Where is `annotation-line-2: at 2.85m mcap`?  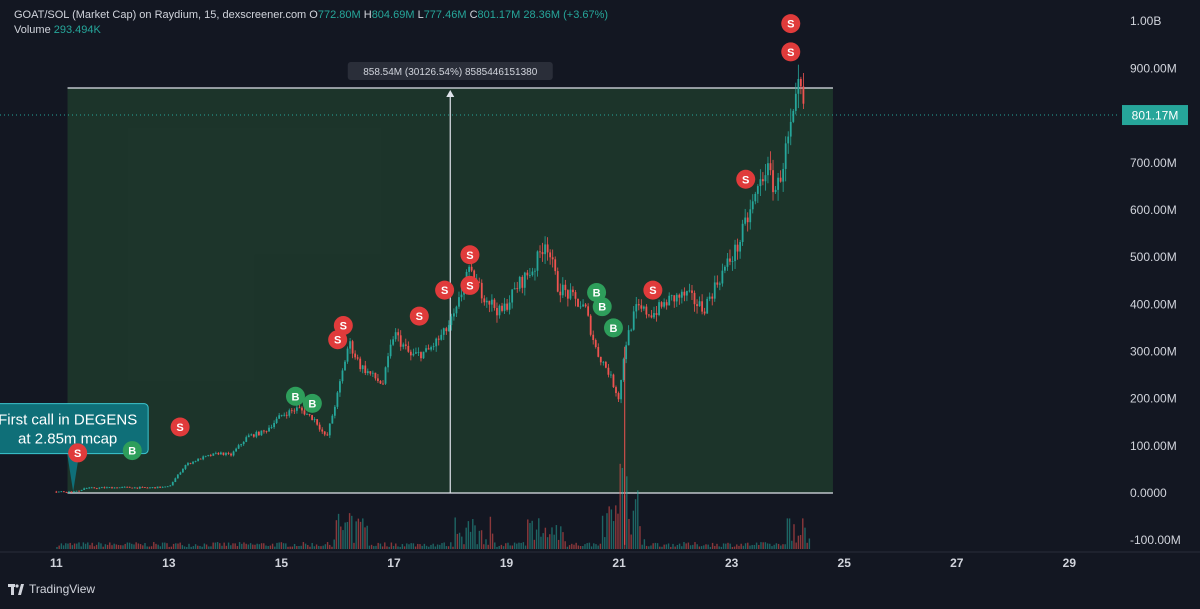
annotation-line-2: at 2.85m mcap is located at coordinates (67, 439).